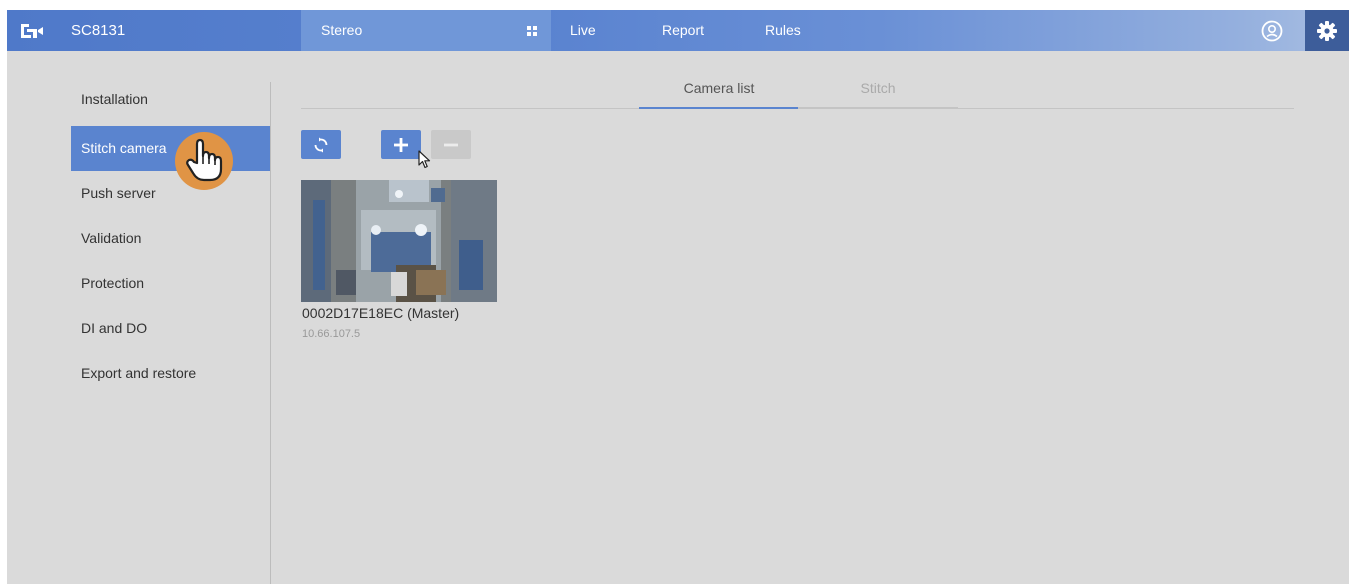 This screenshot has height=584, width=1349. What do you see at coordinates (342, 30) in the screenshot?
I see `stereo-label: Stereo` at bounding box center [342, 30].